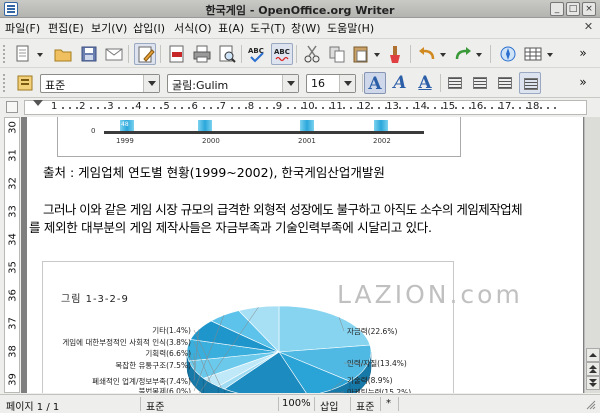 This screenshot has width=600, height=413. Describe the element at coordinates (114, 54) in the screenshot. I see `email-icon` at that location.